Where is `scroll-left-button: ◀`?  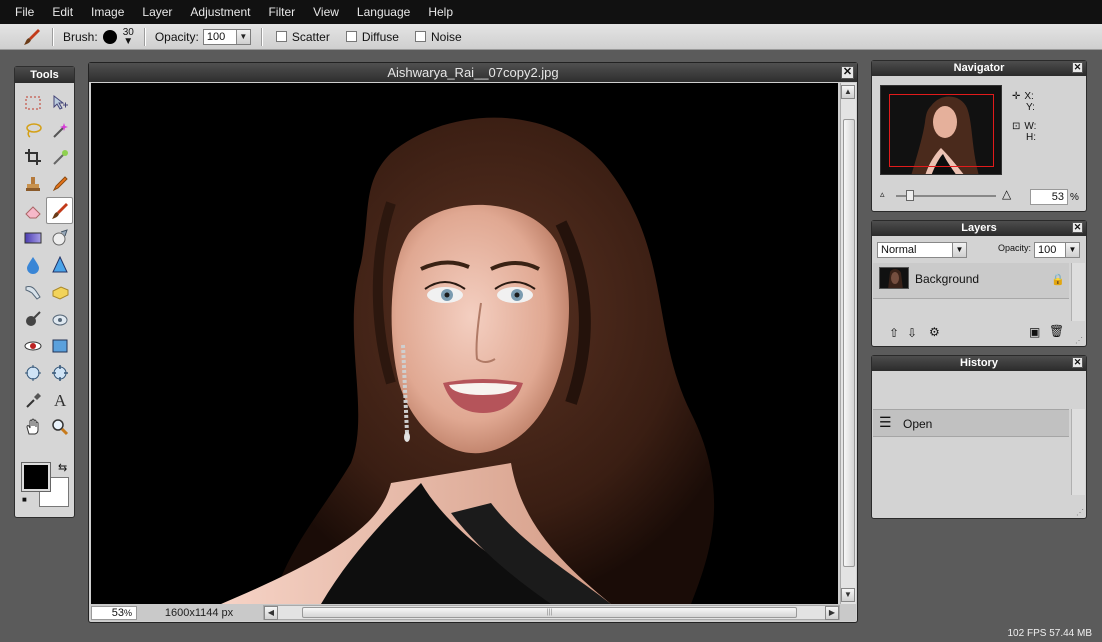 scroll-left-button: ◀ is located at coordinates (271, 613).